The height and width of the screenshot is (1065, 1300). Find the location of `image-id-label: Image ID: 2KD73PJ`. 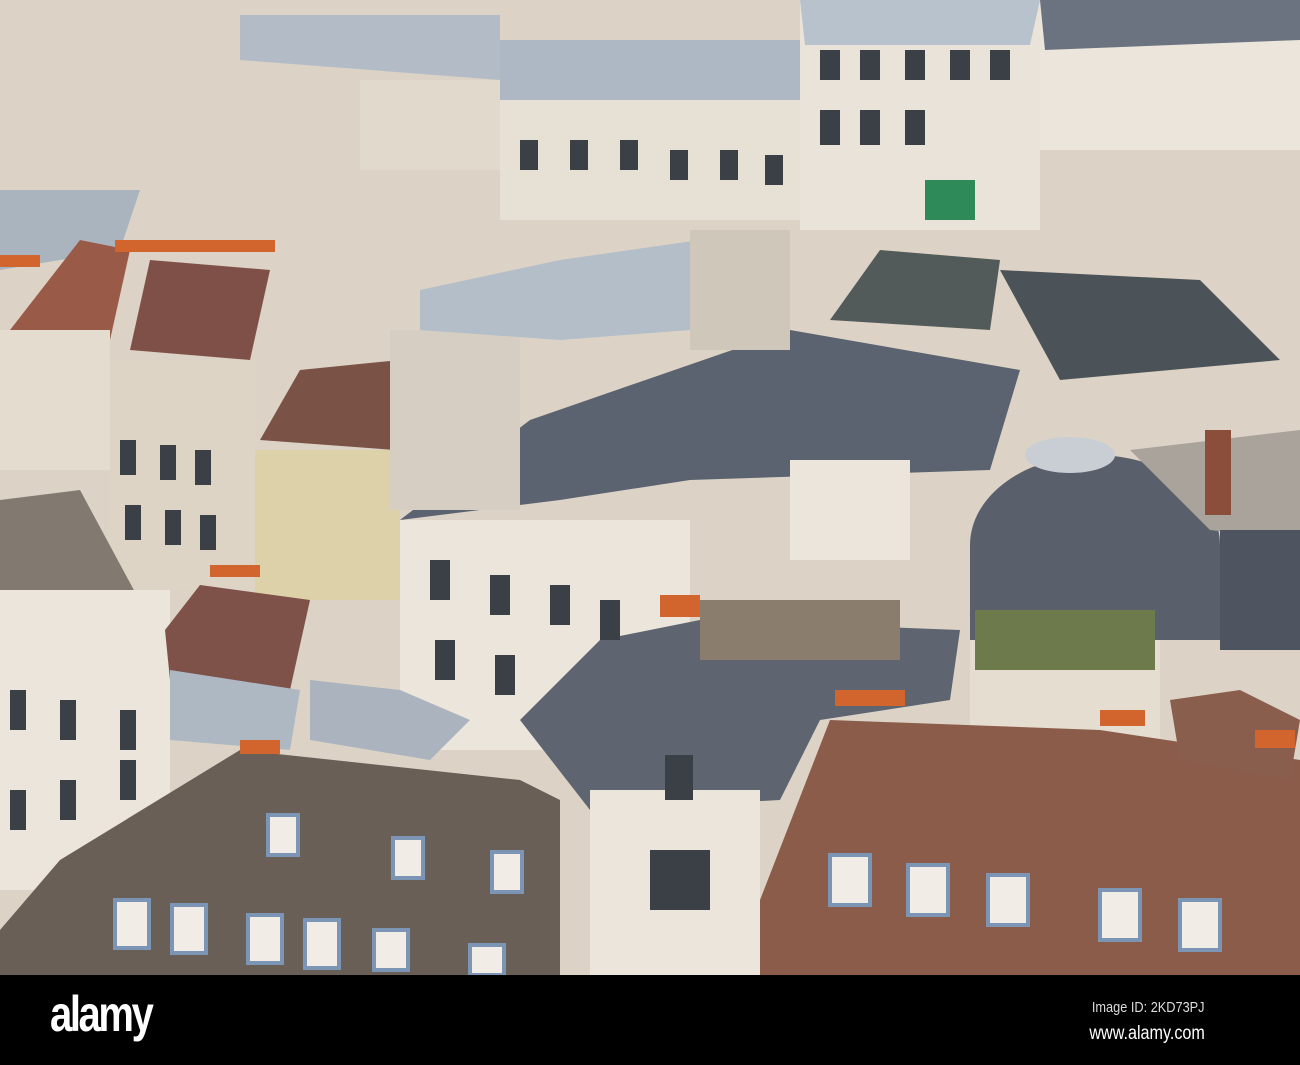

image-id-label: Image ID: 2KD73PJ is located at coordinates (1148, 1007).